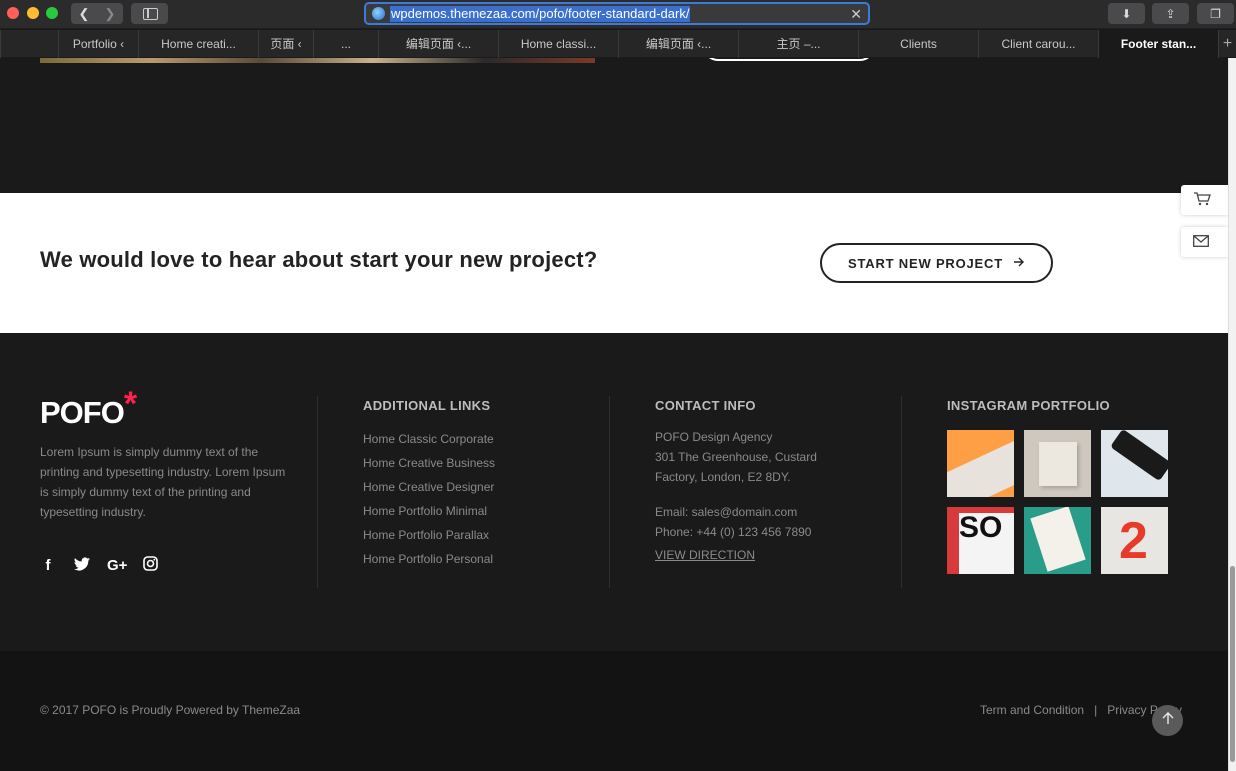 This screenshot has height=771, width=1236. Describe the element at coordinates (1232, 414) in the screenshot. I see `page-scrollbar` at that location.